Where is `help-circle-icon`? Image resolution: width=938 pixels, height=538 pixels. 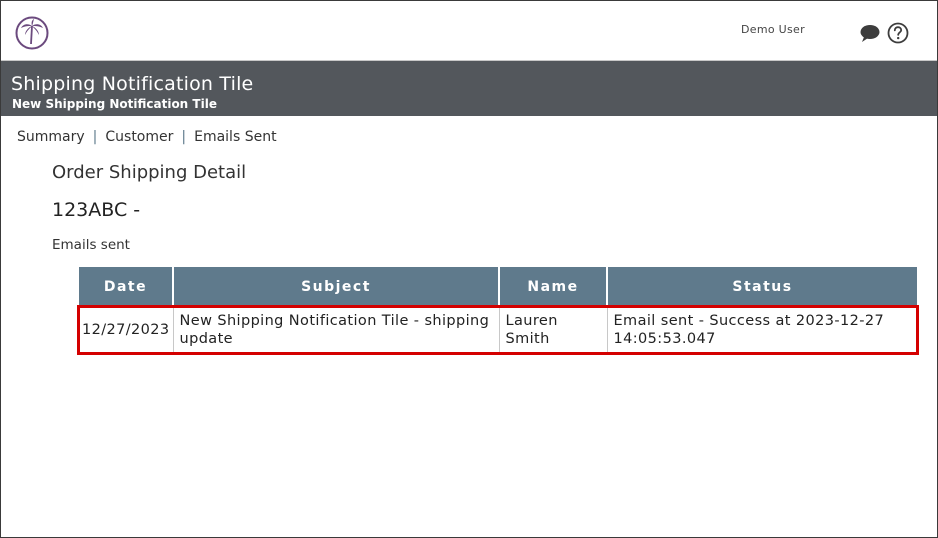
help-circle-icon is located at coordinates (898, 33).